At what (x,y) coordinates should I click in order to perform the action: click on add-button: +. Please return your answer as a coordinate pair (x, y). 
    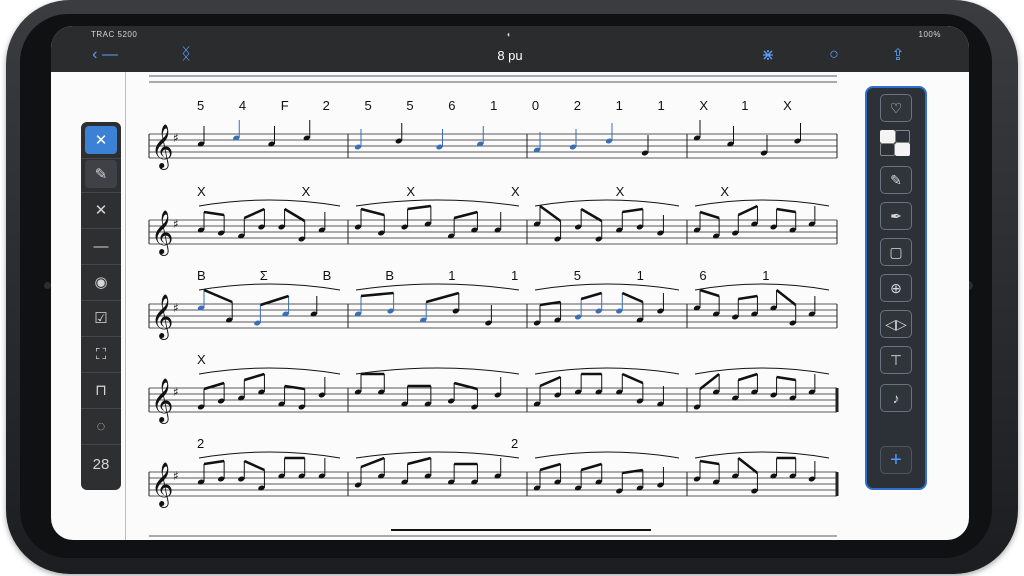
    Looking at the image, I should click on (896, 460).